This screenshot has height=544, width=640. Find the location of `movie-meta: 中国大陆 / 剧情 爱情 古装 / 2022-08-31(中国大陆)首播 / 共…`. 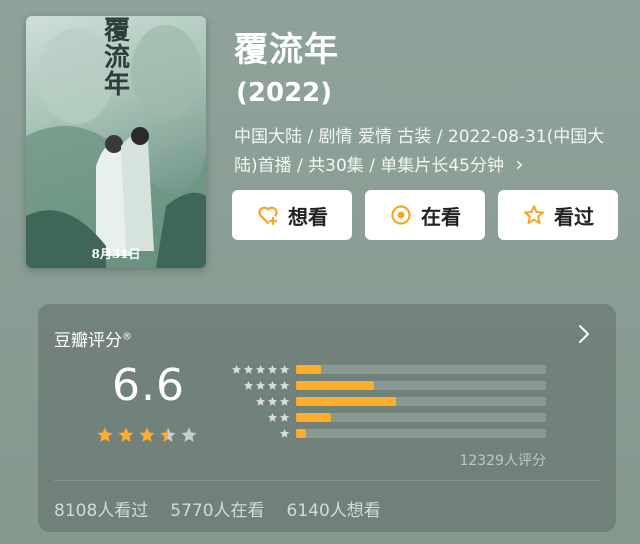

movie-meta: 中国大陆 / 剧情 爱情 古装 / 2022-08-31(中国大陆)首播 / 共… is located at coordinates (429, 152).